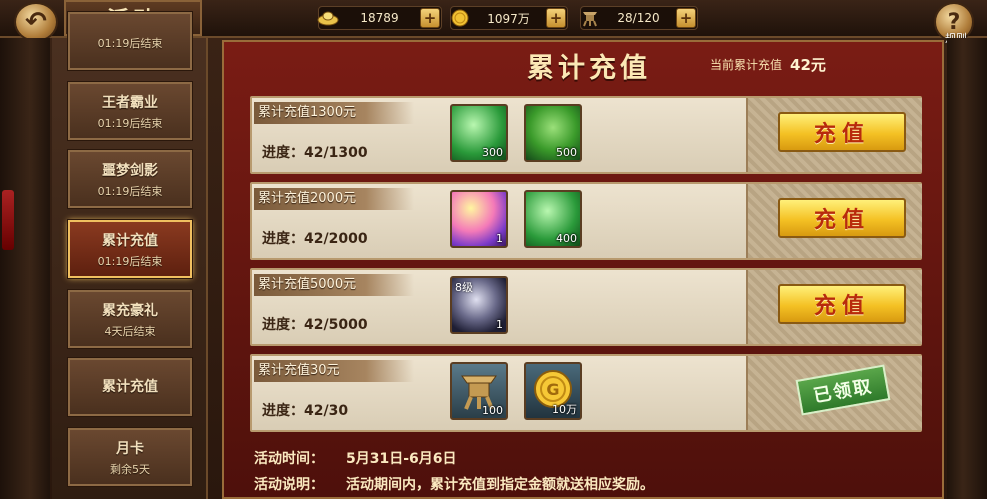  What do you see at coordinates (315, 153) in the screenshot?
I see `reward-progress: 进度：42/1300` at bounding box center [315, 153].